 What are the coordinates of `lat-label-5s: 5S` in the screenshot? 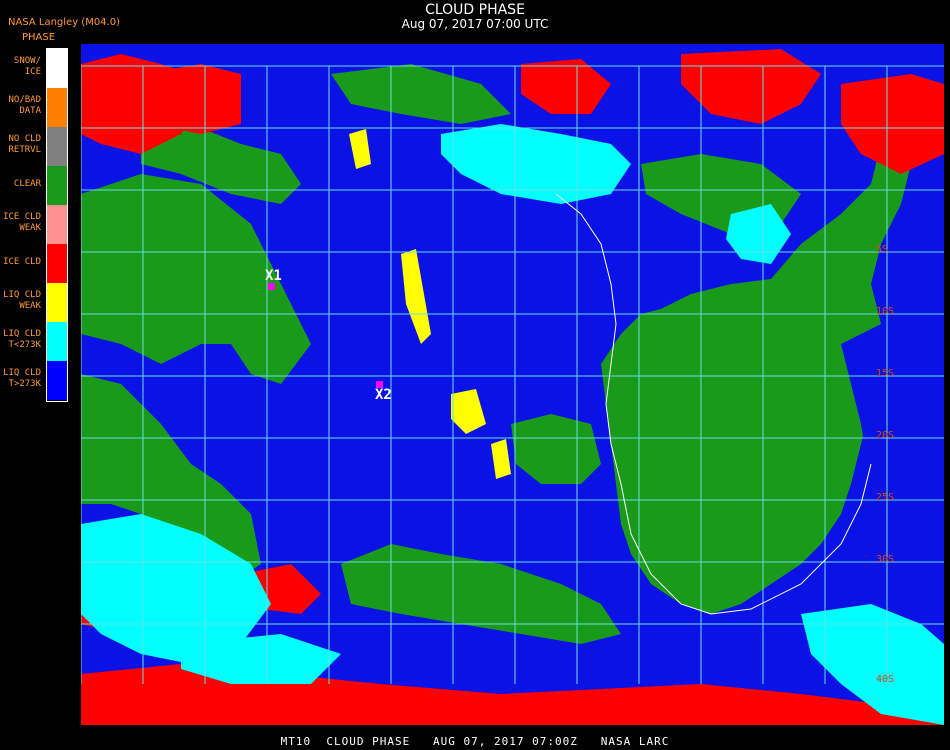 It's located at (882, 249).